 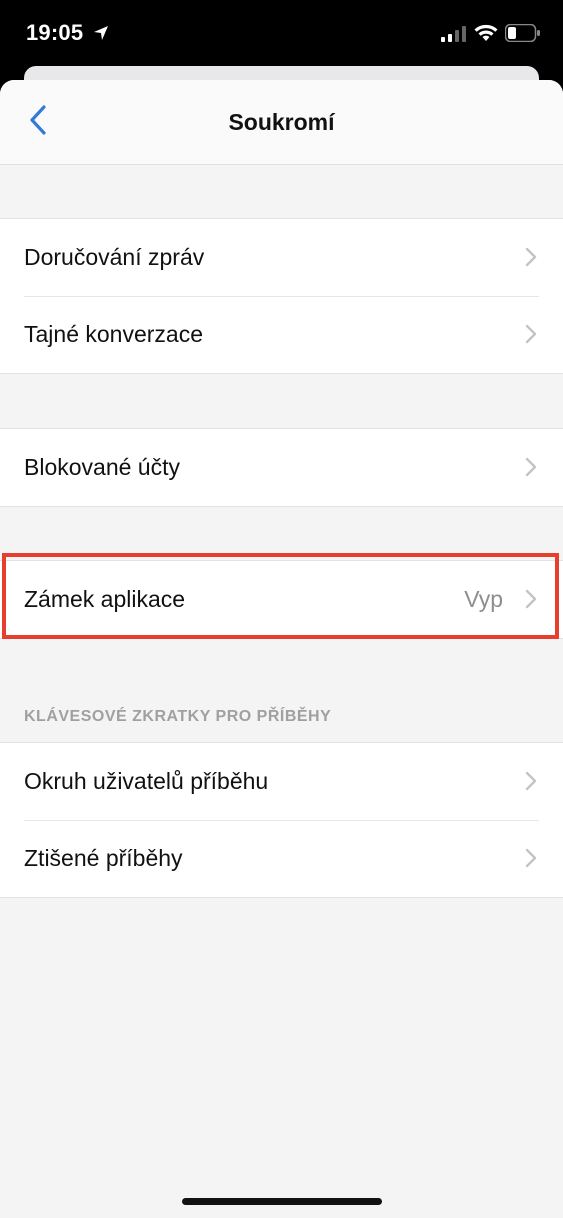 What do you see at coordinates (146, 781) in the screenshot?
I see `row-label: Okruh uživatelů příběhu` at bounding box center [146, 781].